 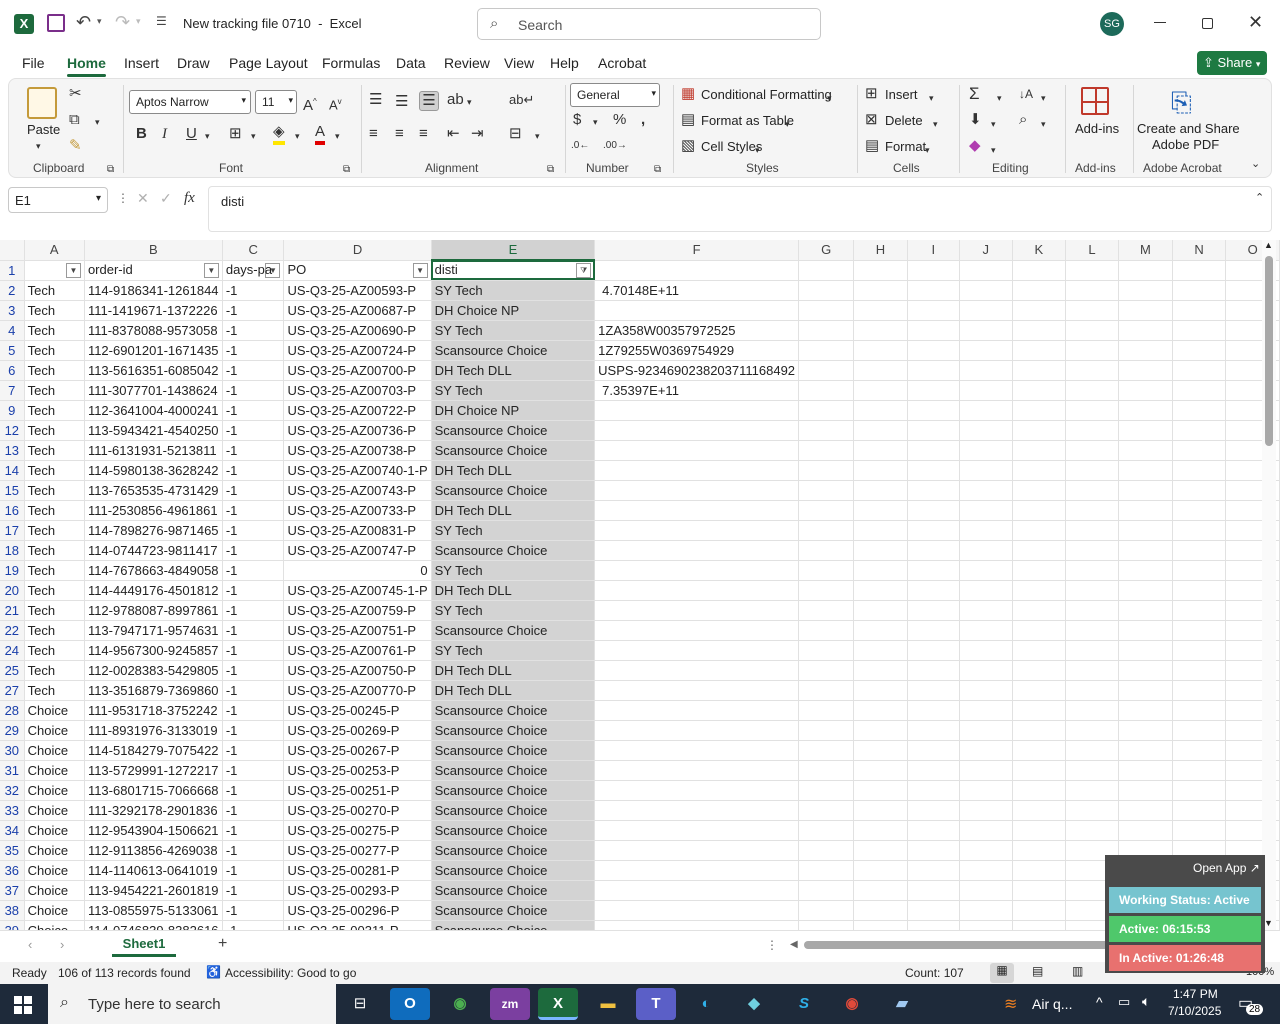 What do you see at coordinates (357, 830) in the screenshot?
I see `cell-d: US-Q3-25-00275-P` at bounding box center [357, 830].